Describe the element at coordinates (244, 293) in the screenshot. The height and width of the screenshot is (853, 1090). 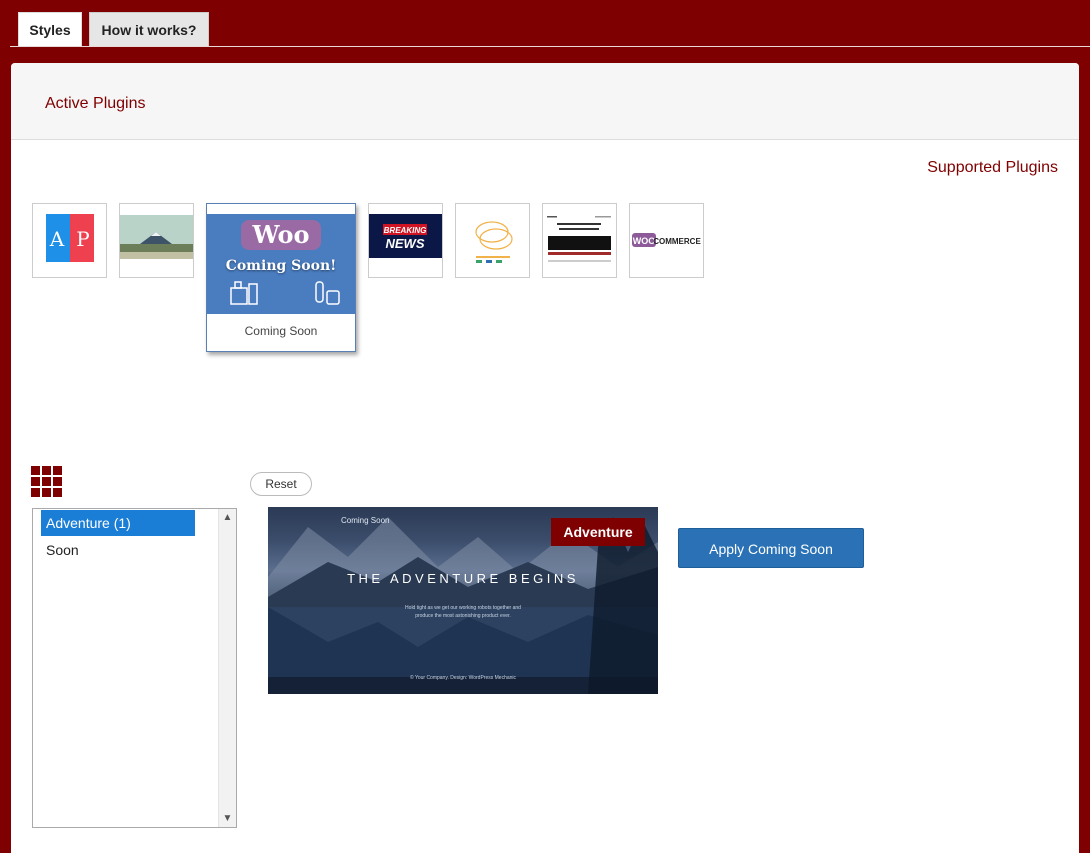
I see `shopping-items-icon` at that location.